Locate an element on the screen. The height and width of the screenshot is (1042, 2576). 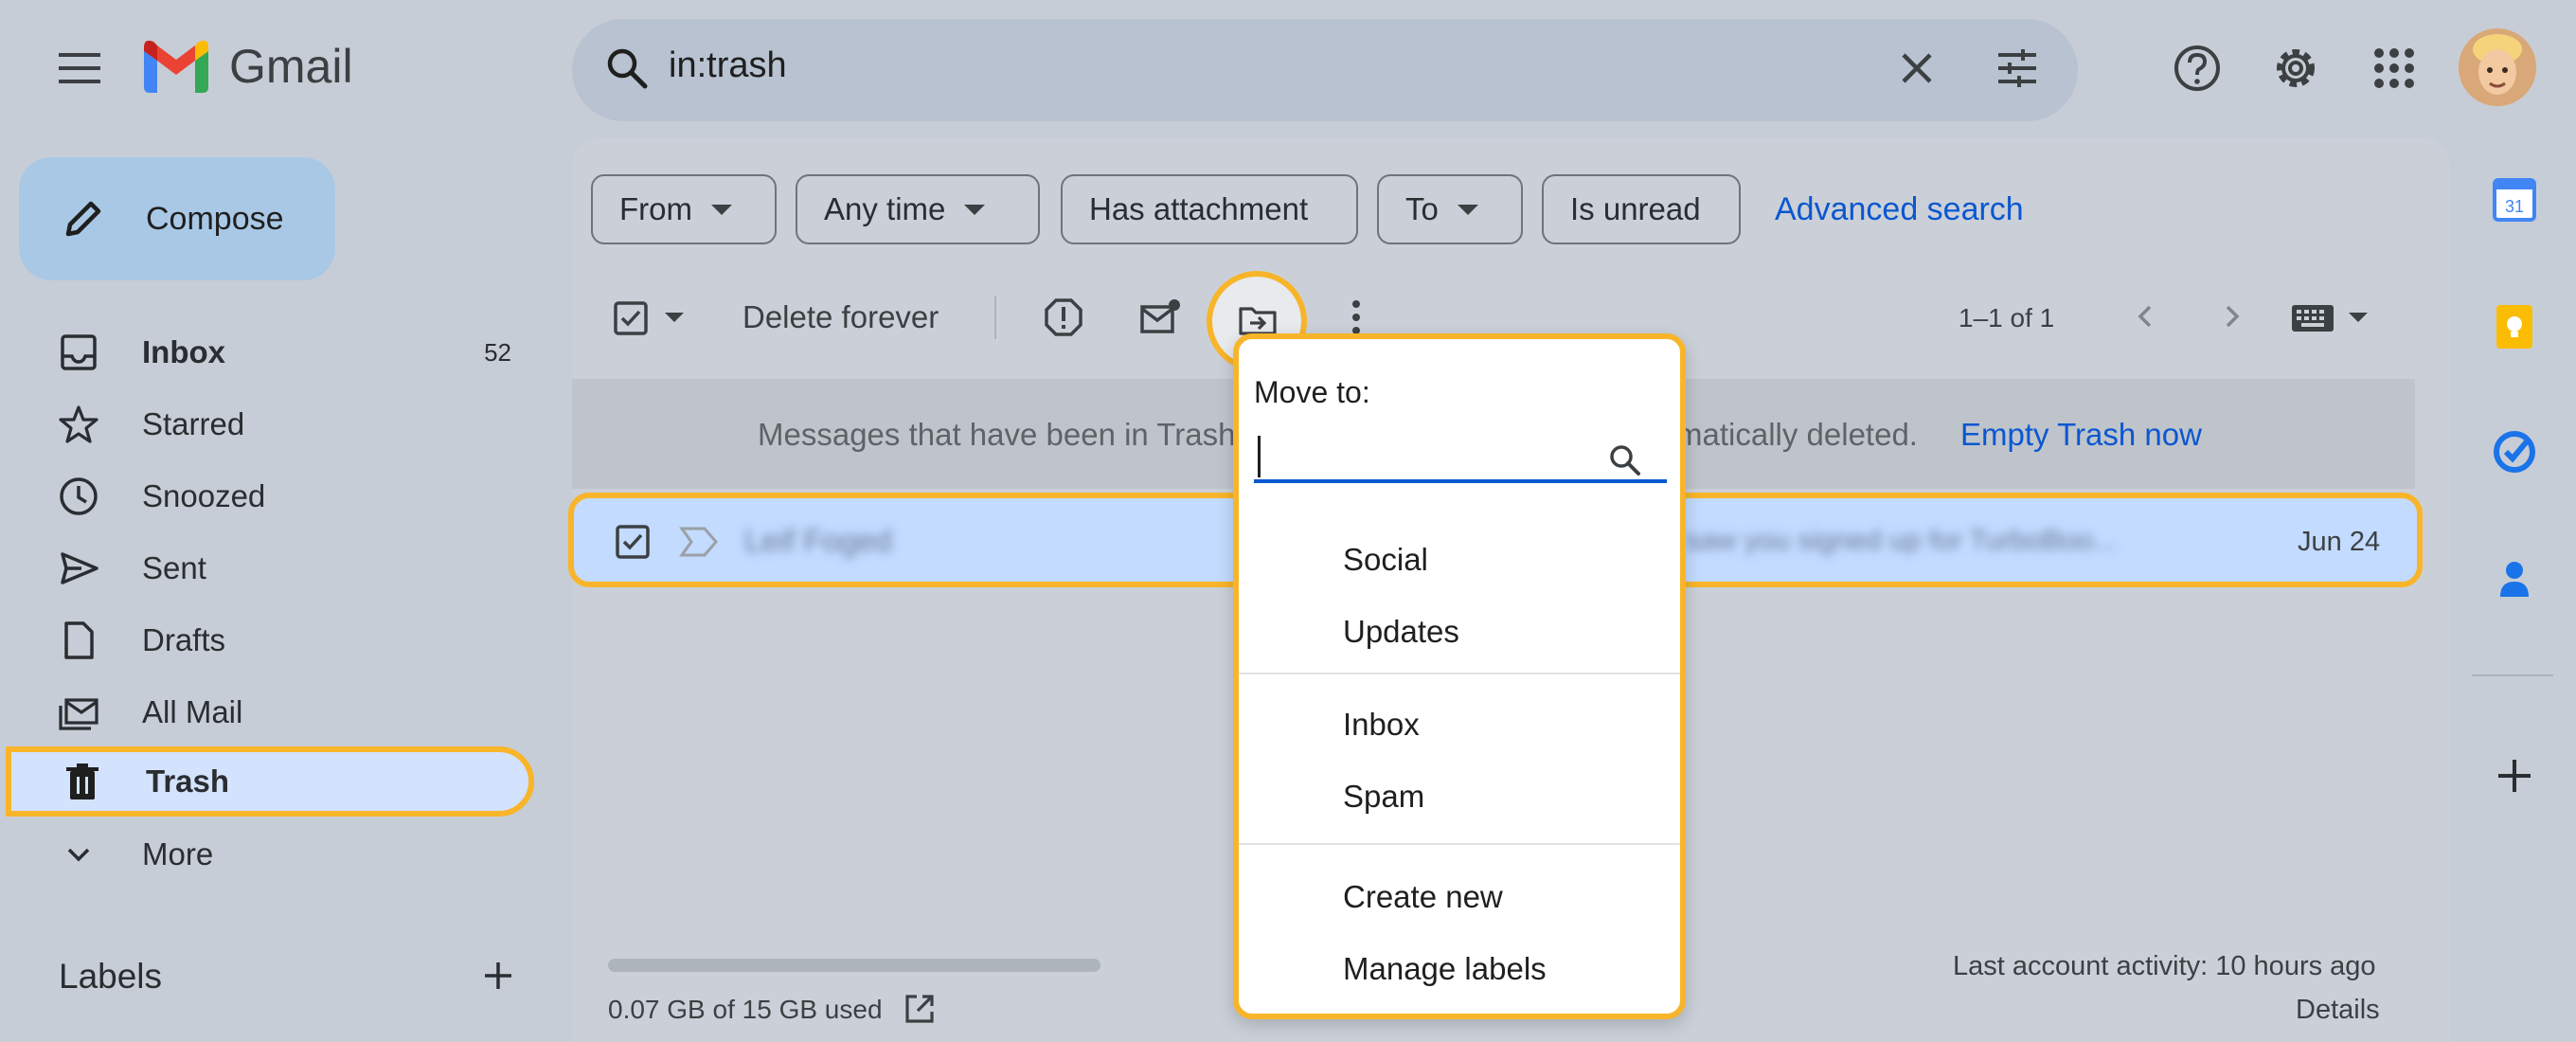
sidebar-item-snoozed: Snoozed is located at coordinates (270, 496).